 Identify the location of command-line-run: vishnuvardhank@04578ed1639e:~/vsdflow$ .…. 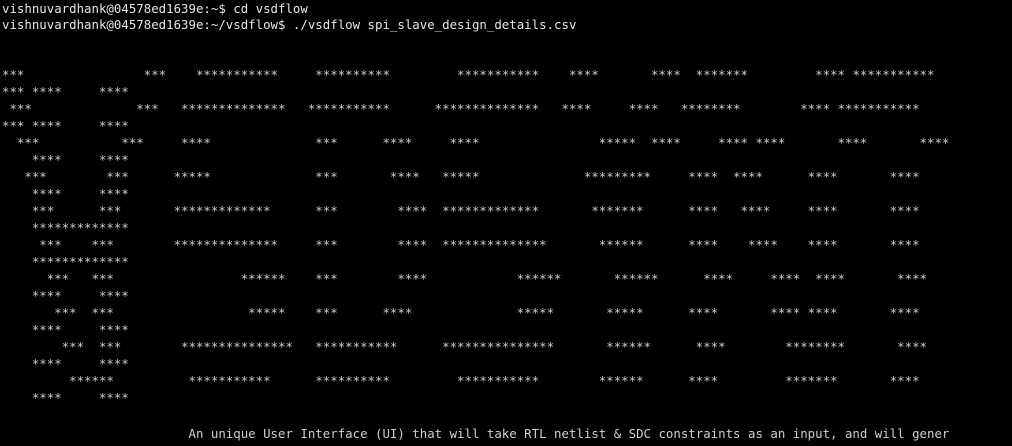
(289, 24).